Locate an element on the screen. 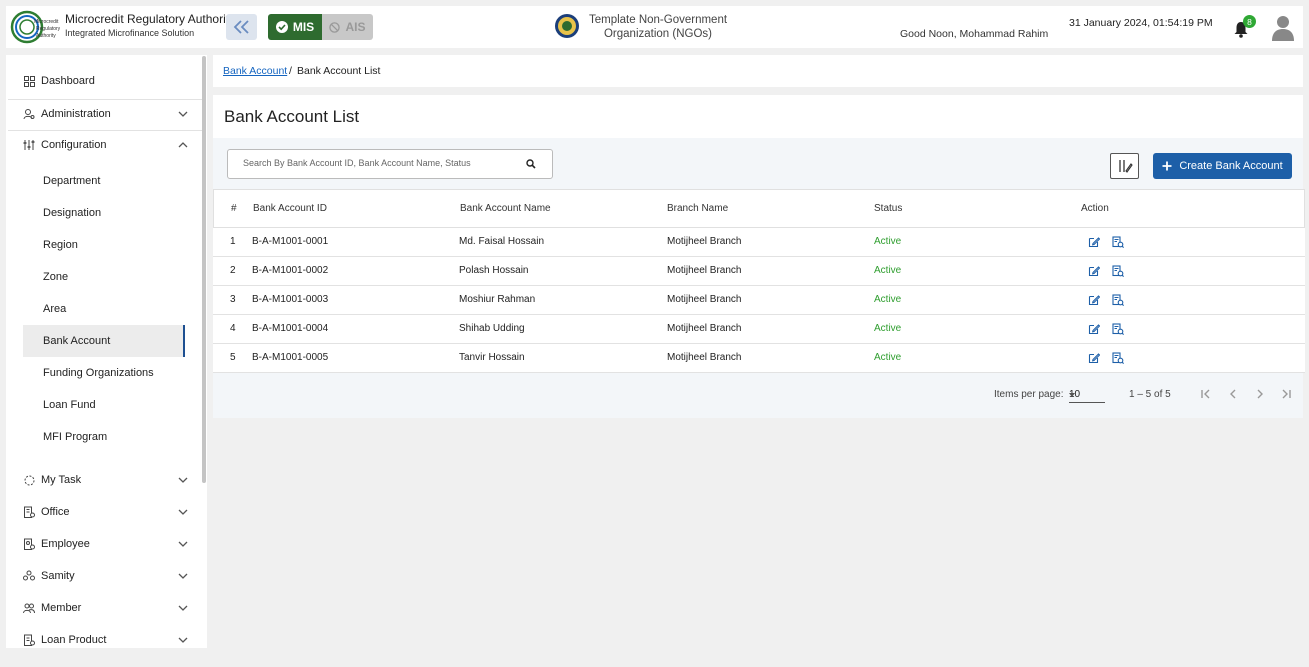 This screenshot has height=667, width=1309. double-chevron-left-icon is located at coordinates (241, 27).